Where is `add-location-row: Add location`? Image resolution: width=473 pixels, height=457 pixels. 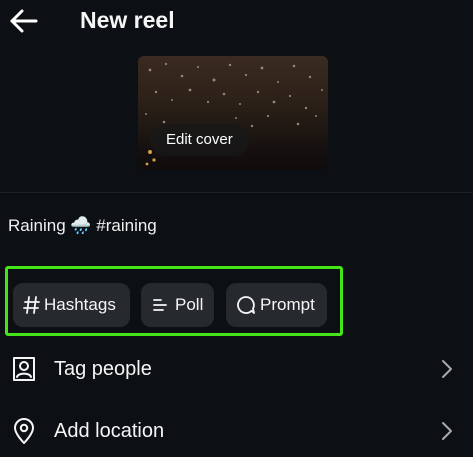
add-location-row: Add location is located at coordinates (236, 431).